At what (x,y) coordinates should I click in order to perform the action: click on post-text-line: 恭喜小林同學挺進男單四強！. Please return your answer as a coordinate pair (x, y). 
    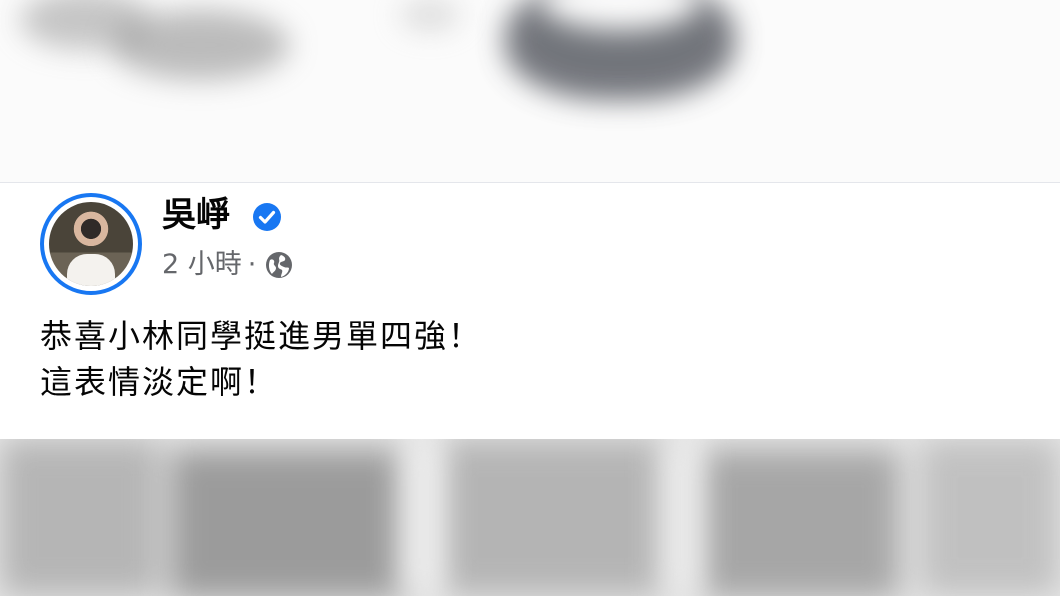
    Looking at the image, I should click on (261, 336).